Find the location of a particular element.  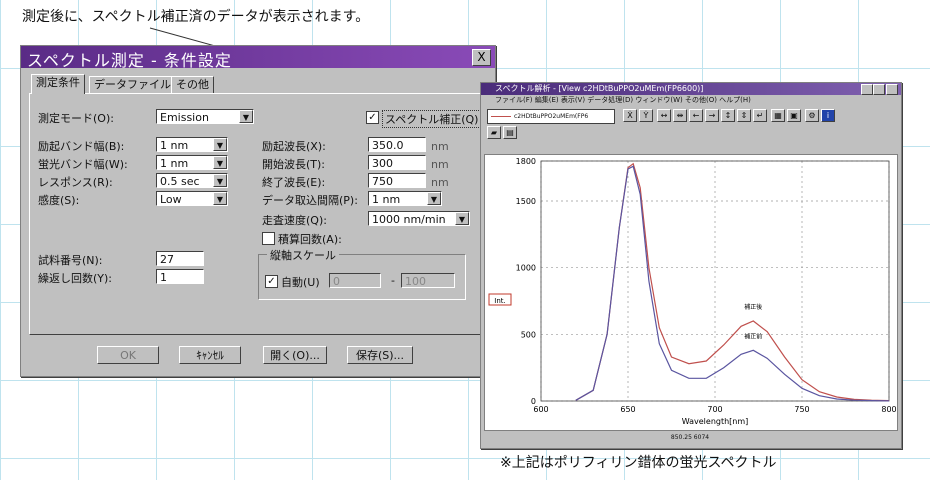

maximize-icon is located at coordinates (879, 89).